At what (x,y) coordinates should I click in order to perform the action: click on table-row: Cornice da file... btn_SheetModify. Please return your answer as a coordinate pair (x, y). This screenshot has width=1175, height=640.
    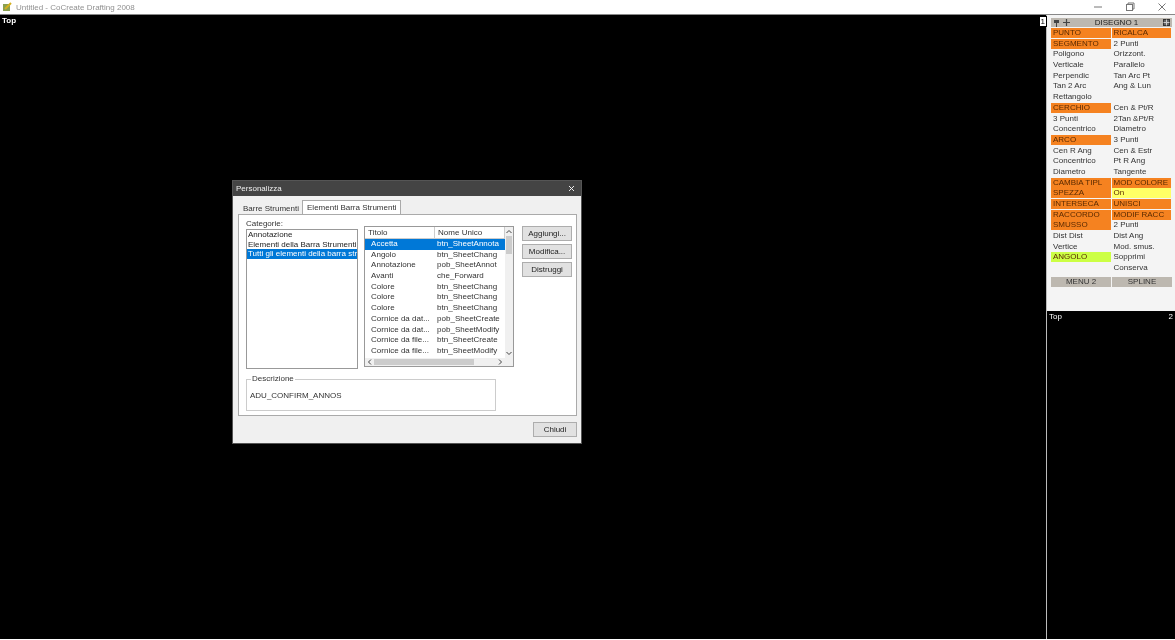
    Looking at the image, I should click on (435, 351).